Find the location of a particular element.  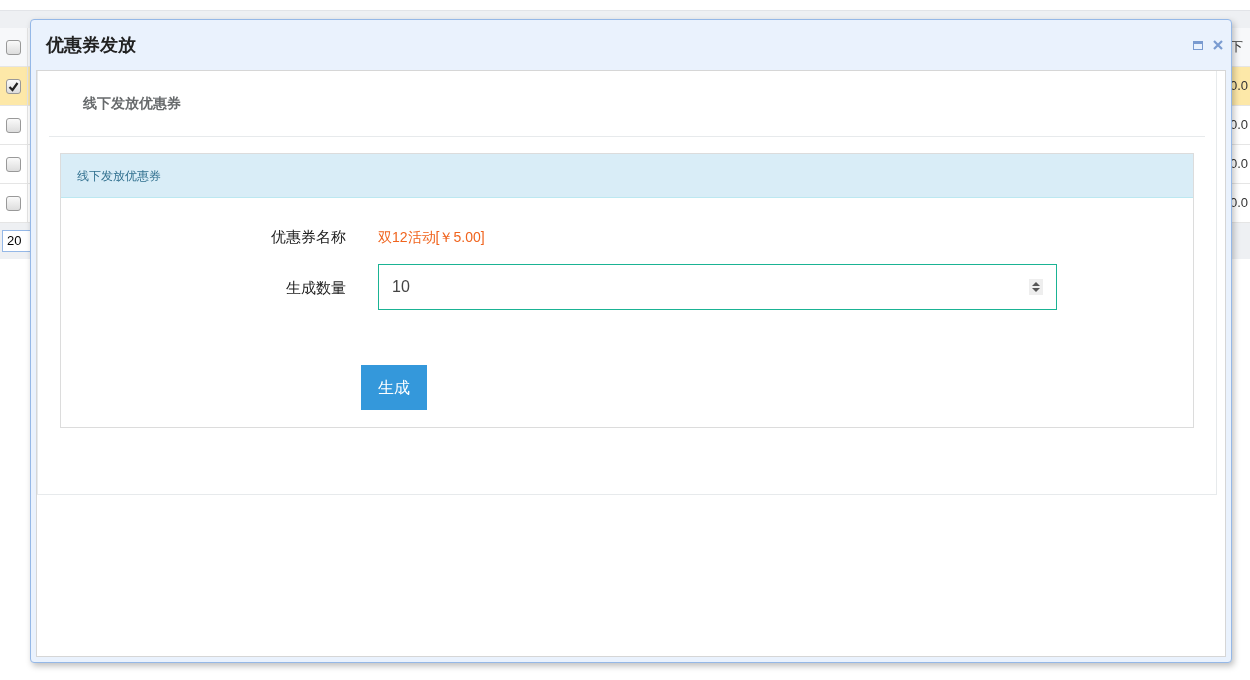

field-label: 优惠券名称 is located at coordinates (308, 237).